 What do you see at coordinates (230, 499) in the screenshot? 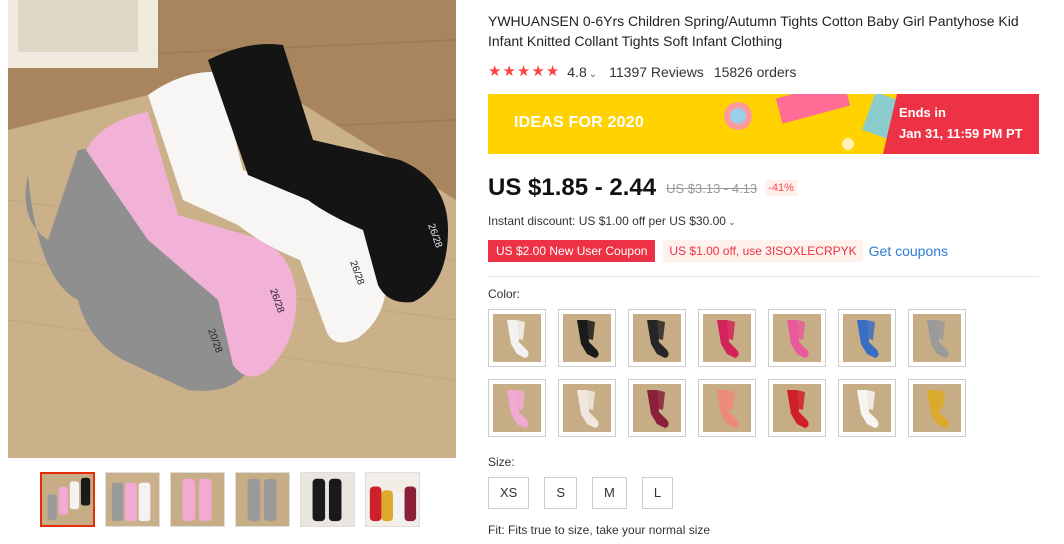
I see `thumbnail-strip` at bounding box center [230, 499].